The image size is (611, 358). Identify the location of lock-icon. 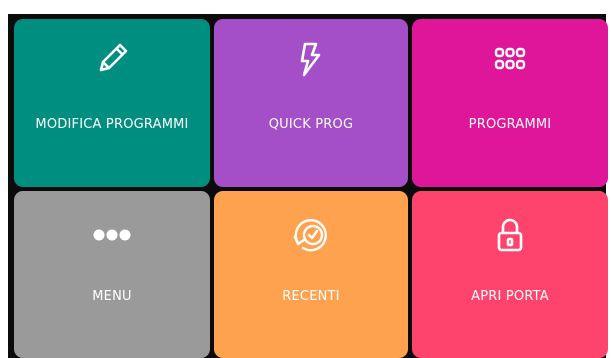
(510, 235).